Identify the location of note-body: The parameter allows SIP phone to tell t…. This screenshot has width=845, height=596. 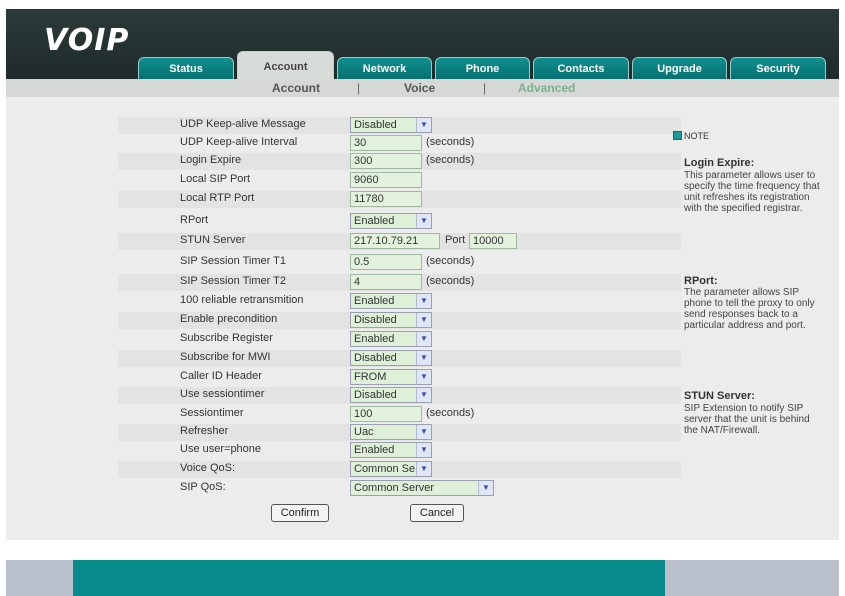
(749, 309).